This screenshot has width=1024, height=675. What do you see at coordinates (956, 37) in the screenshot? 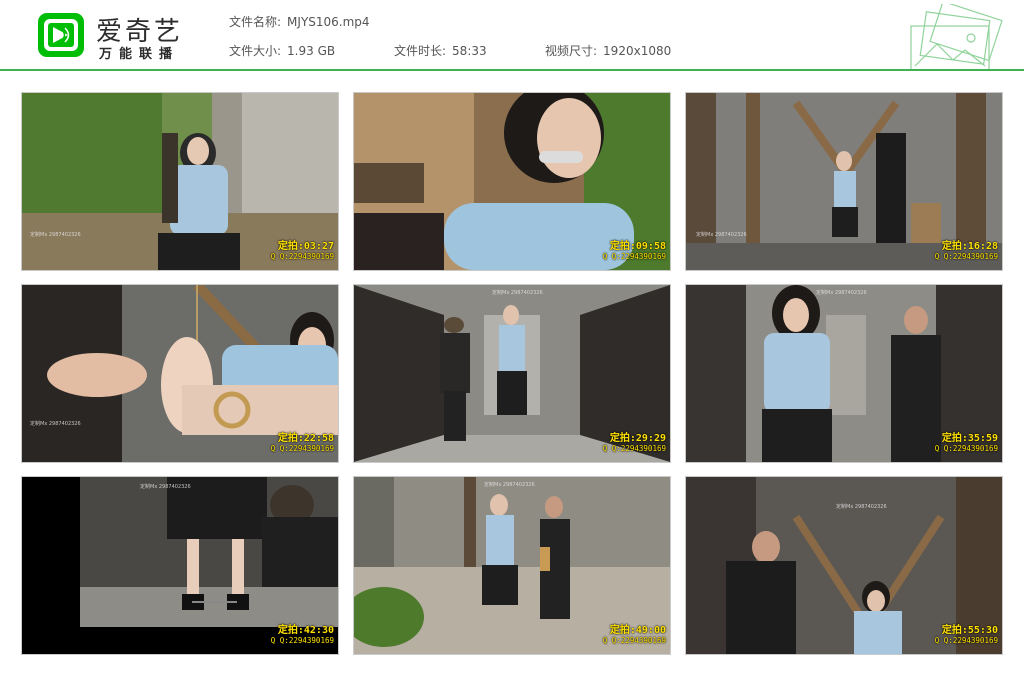
I see `decorative-images-icon` at bounding box center [956, 37].